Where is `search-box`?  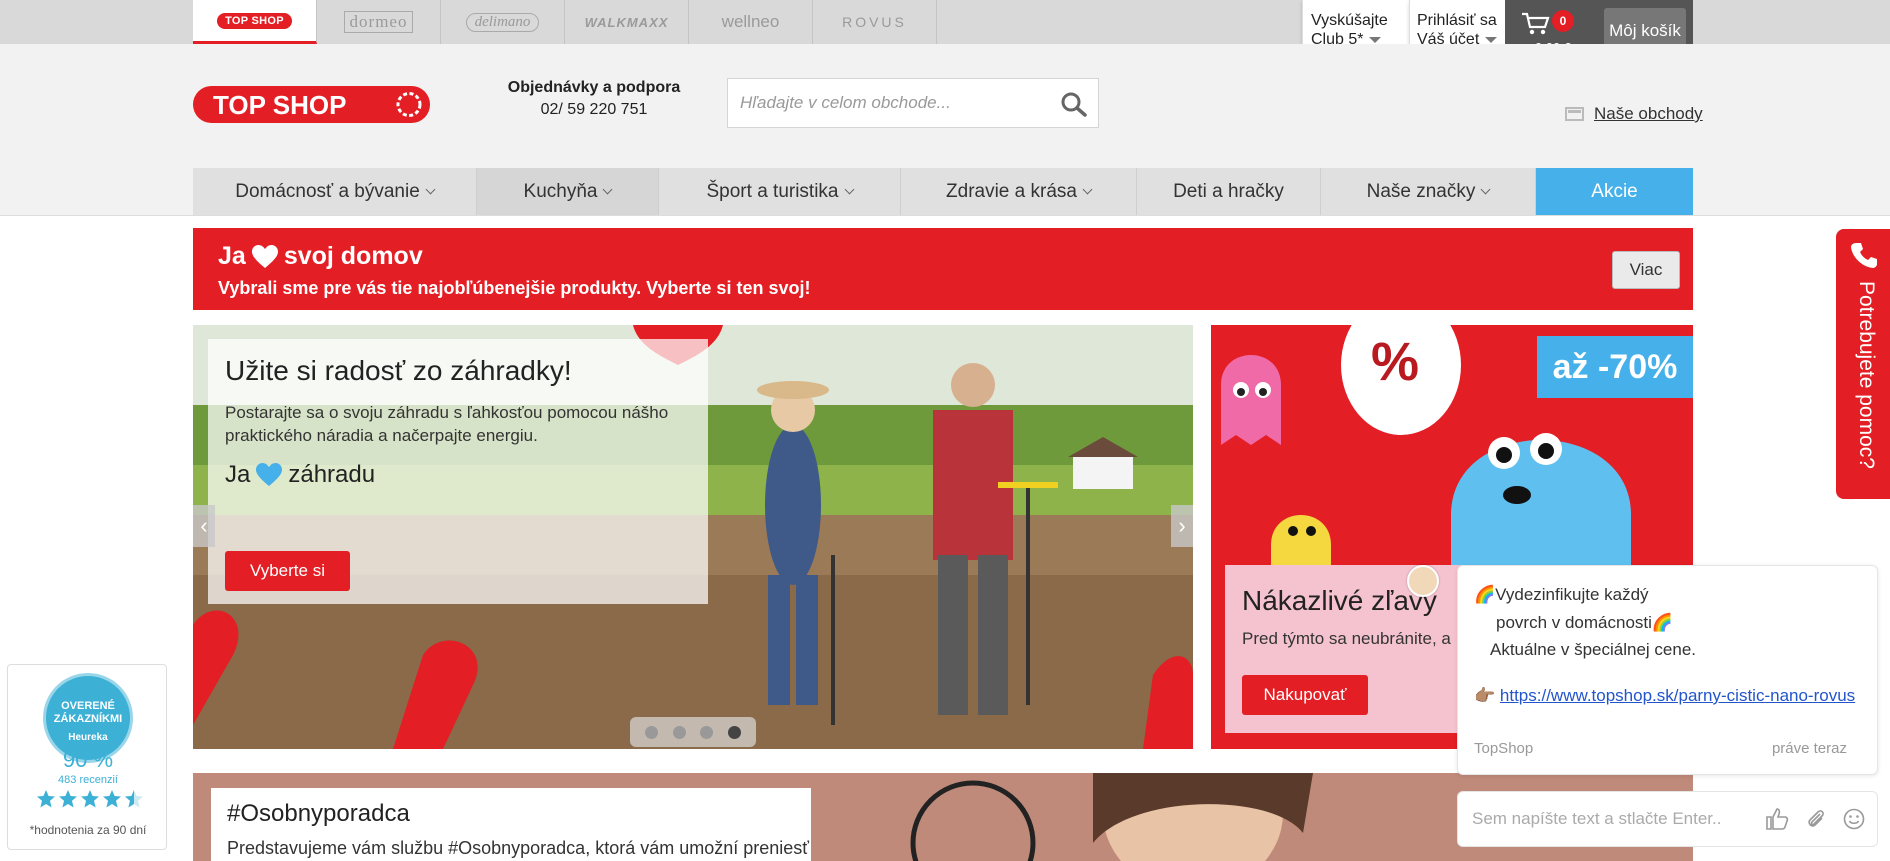
search-box is located at coordinates (913, 103).